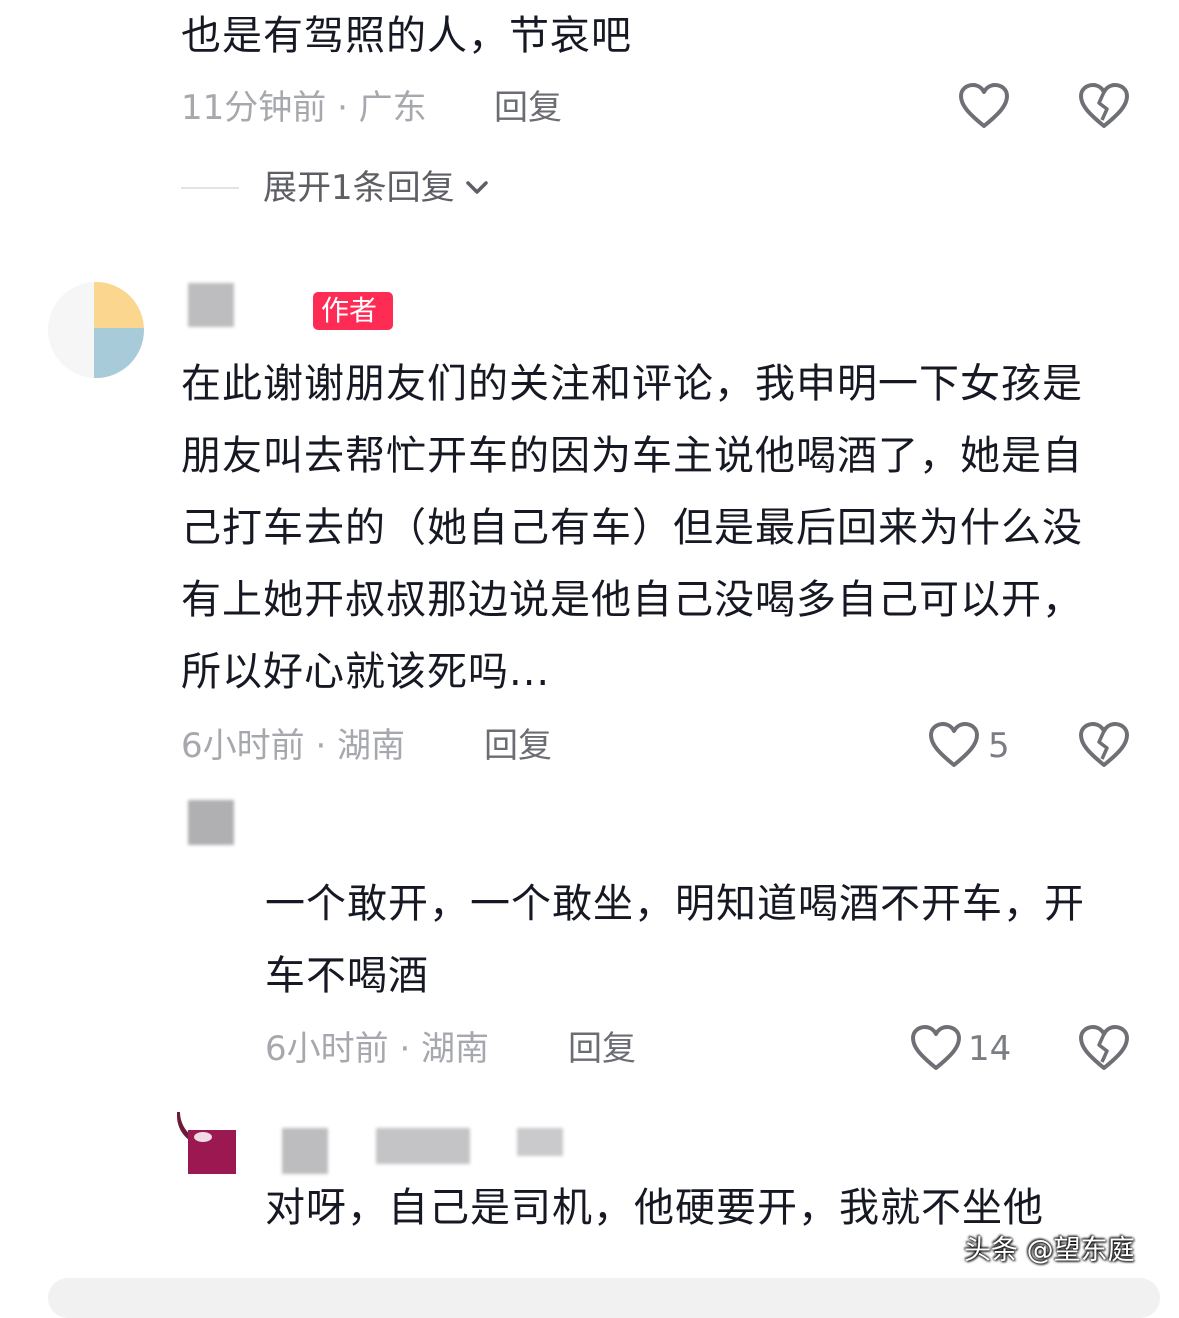  What do you see at coordinates (304, 108) in the screenshot?
I see `comment-1-meta: 11分钟前 · 广东` at bounding box center [304, 108].